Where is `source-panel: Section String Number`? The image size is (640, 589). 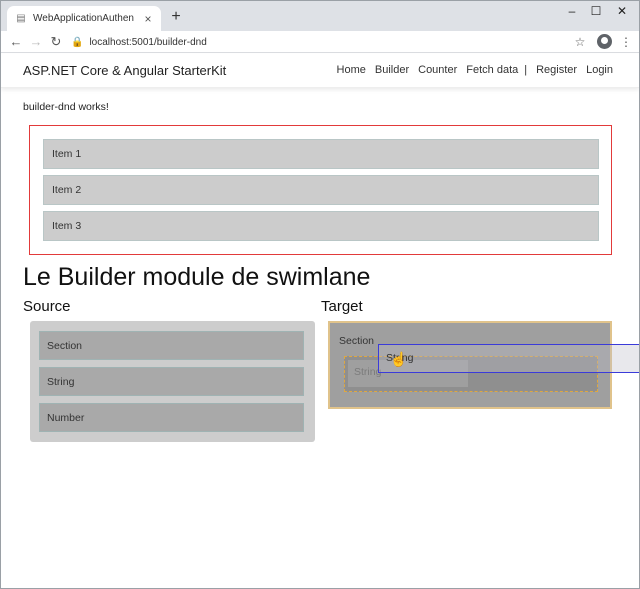 source-panel: Section String Number is located at coordinates (172, 381).